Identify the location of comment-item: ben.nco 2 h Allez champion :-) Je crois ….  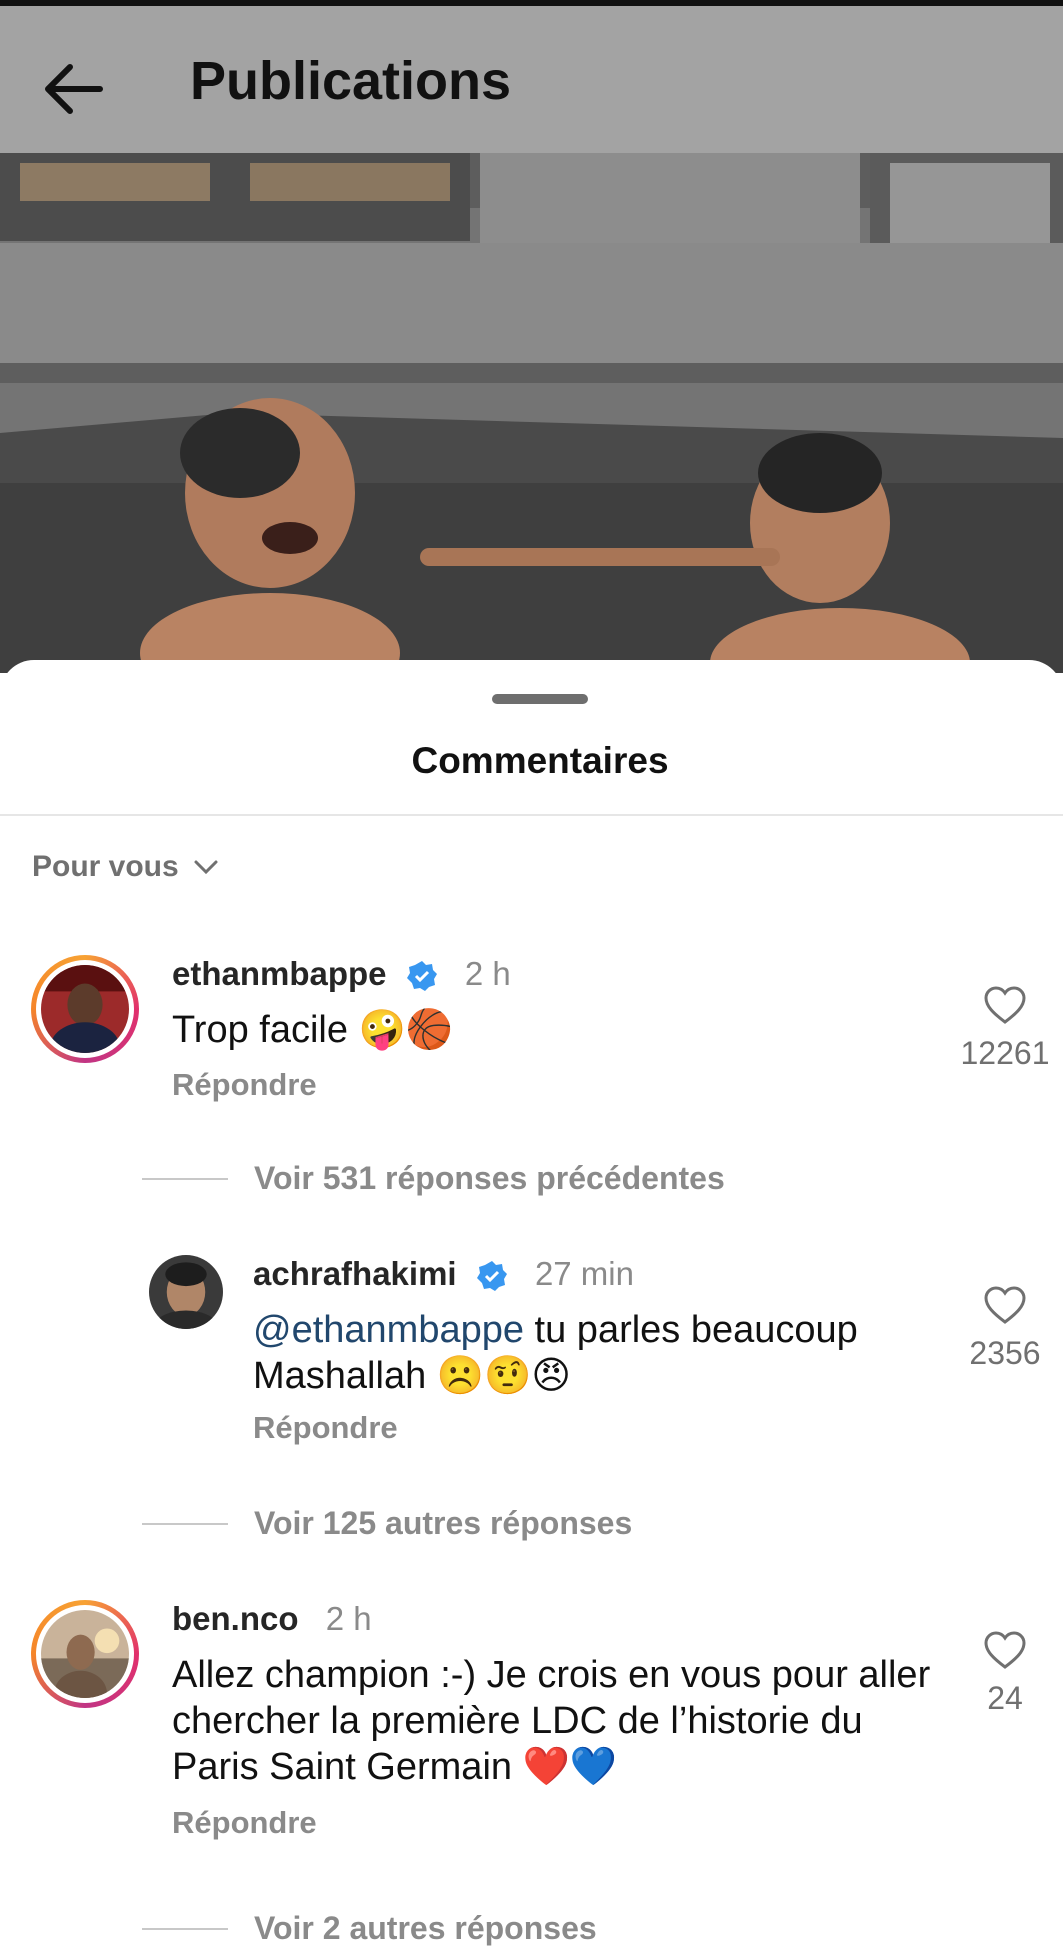
(531, 1740).